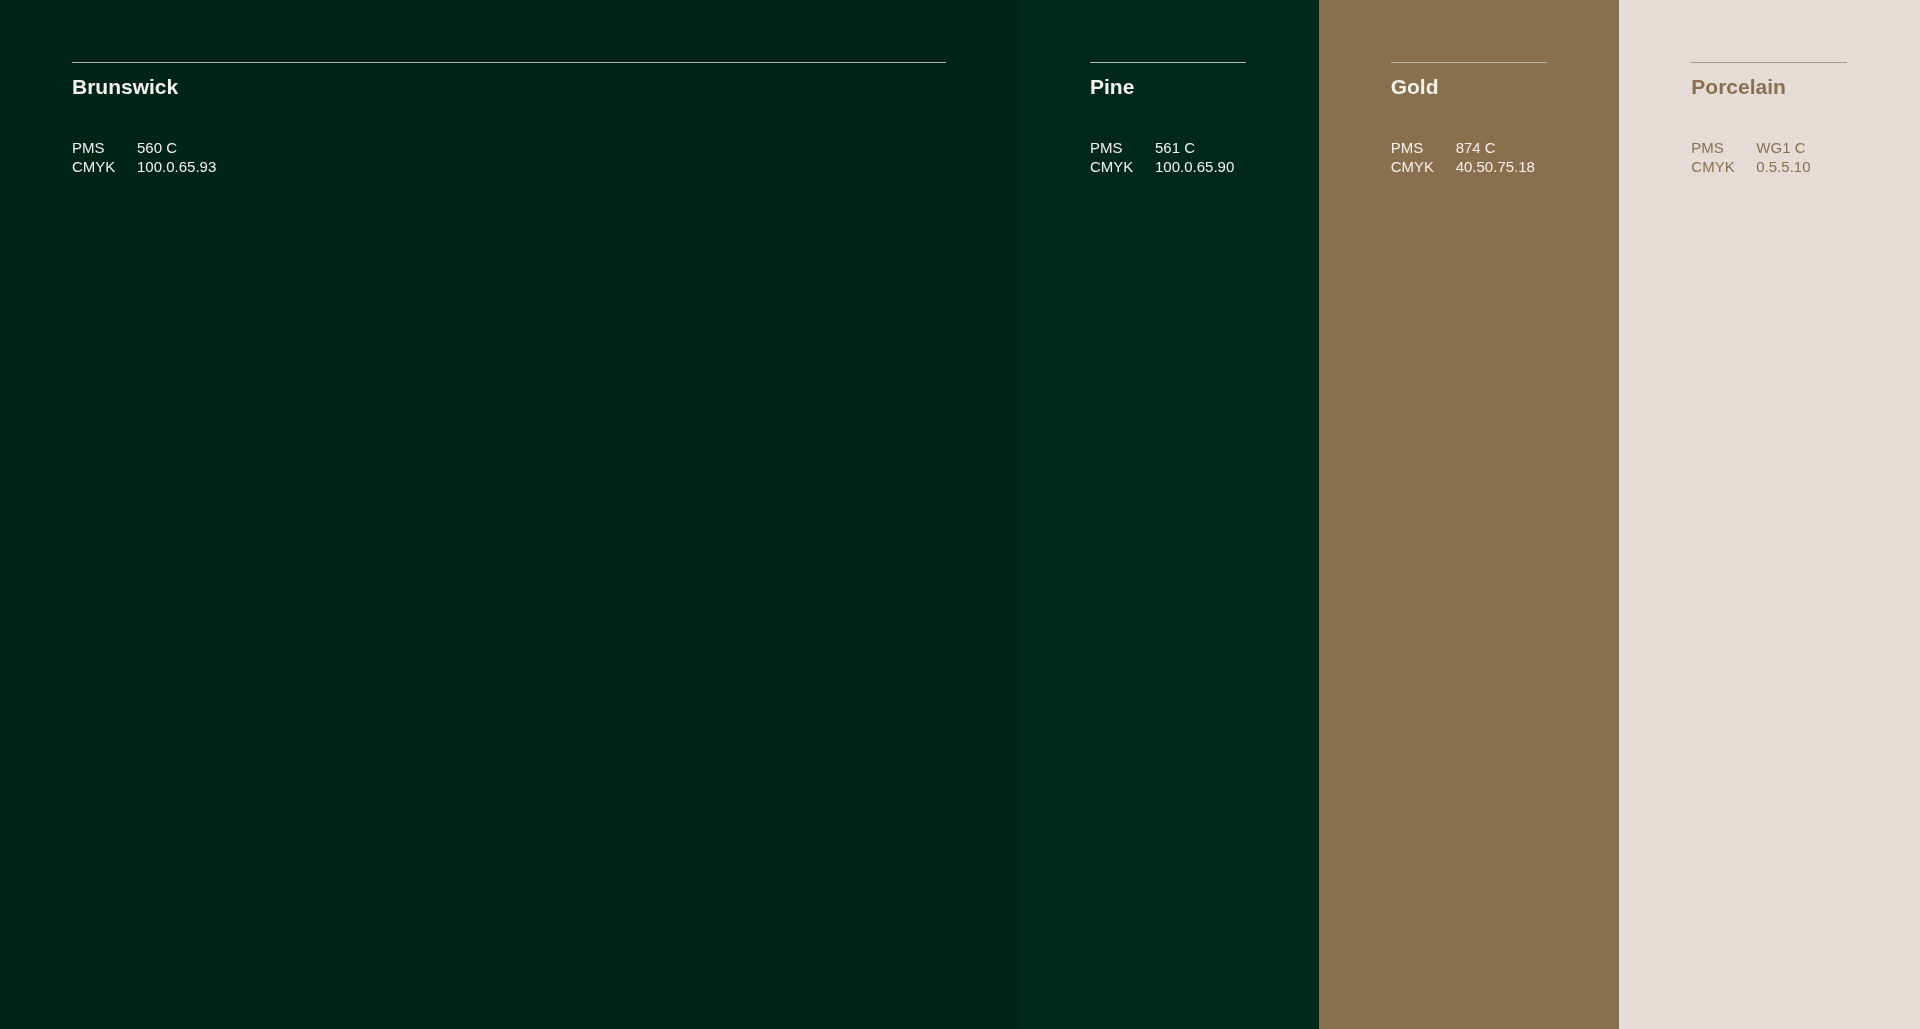  What do you see at coordinates (1175, 147) in the screenshot?
I see `spec-value: 561 C` at bounding box center [1175, 147].